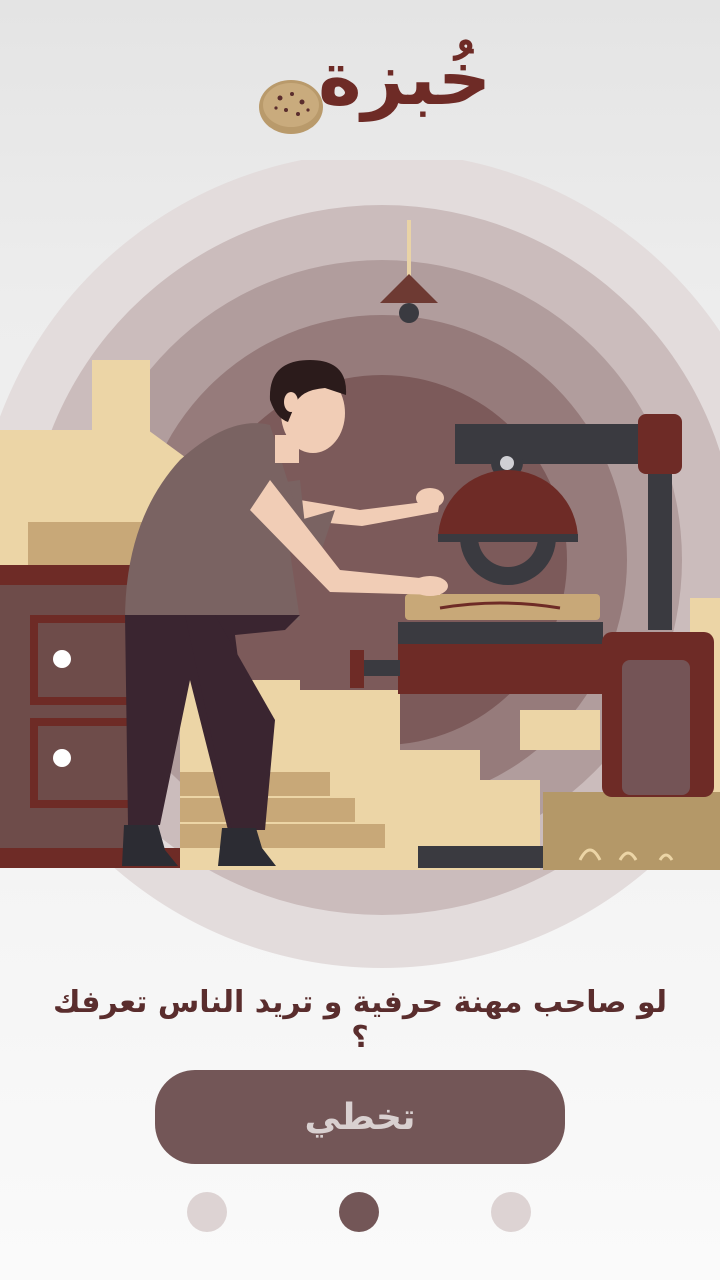 Image resolution: width=720 pixels, height=1280 pixels. What do you see at coordinates (291, 107) in the screenshot?
I see `bread-icon` at bounding box center [291, 107].